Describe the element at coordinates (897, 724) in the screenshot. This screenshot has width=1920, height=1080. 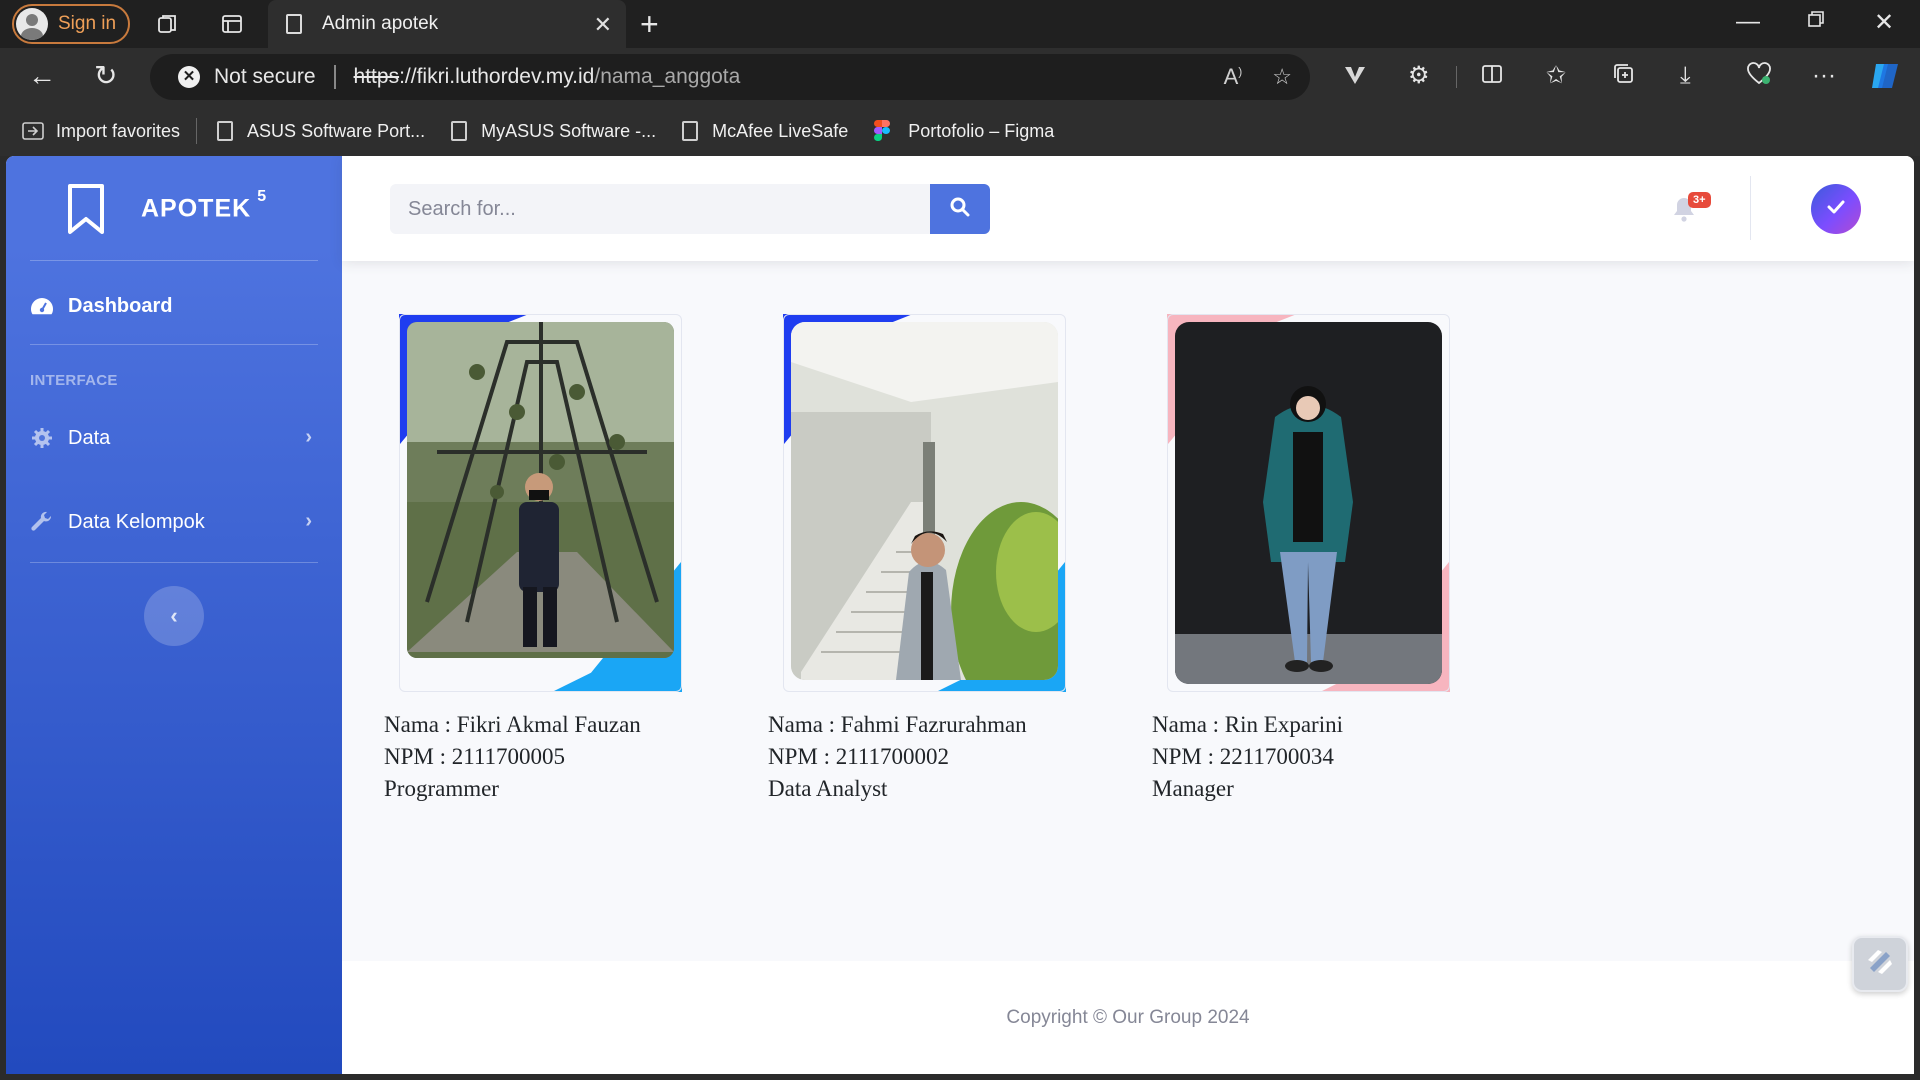
I see `member-name: Nama : Fahmi Fazrurahman` at that location.